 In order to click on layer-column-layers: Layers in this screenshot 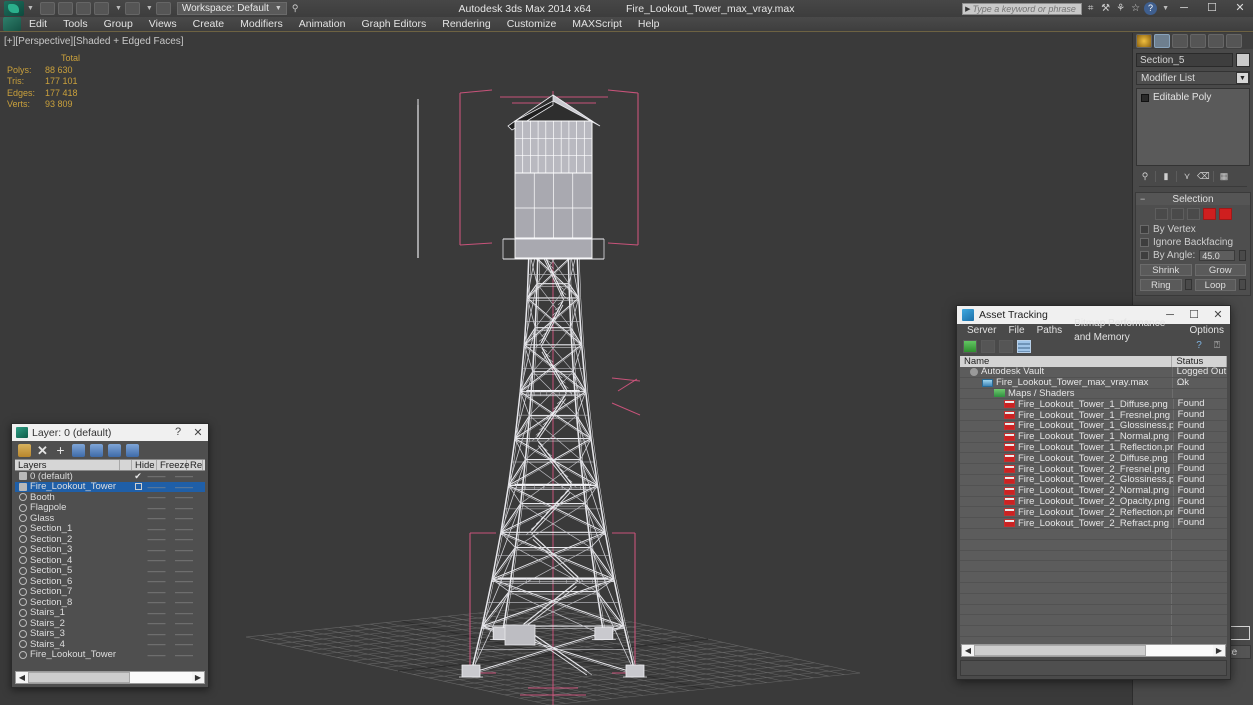, I will do `click(67, 465)`.